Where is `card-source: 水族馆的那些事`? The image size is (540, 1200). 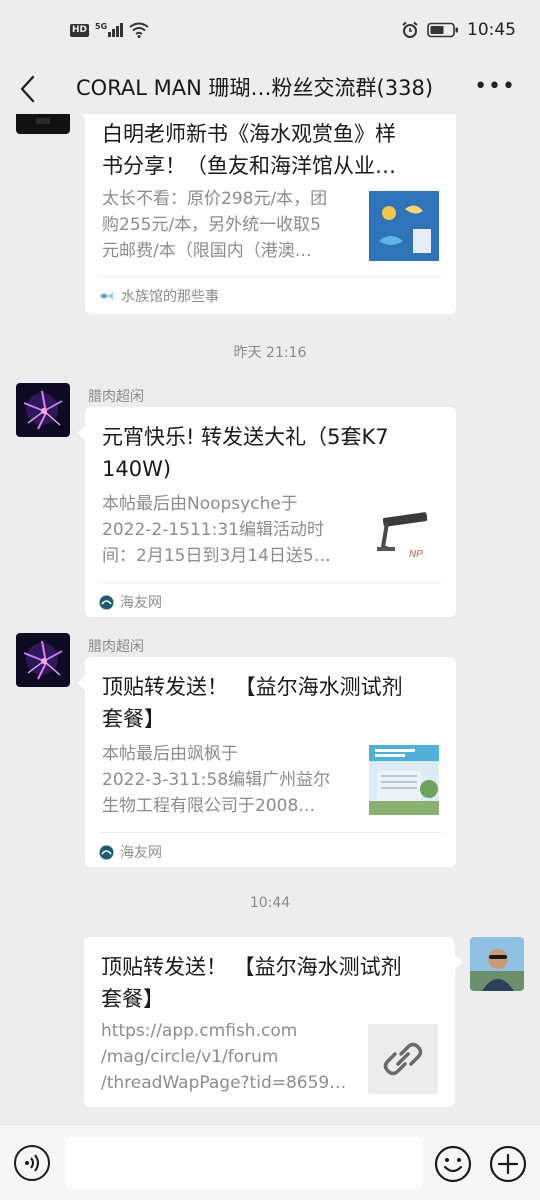 card-source: 水族馆的那些事 is located at coordinates (159, 296).